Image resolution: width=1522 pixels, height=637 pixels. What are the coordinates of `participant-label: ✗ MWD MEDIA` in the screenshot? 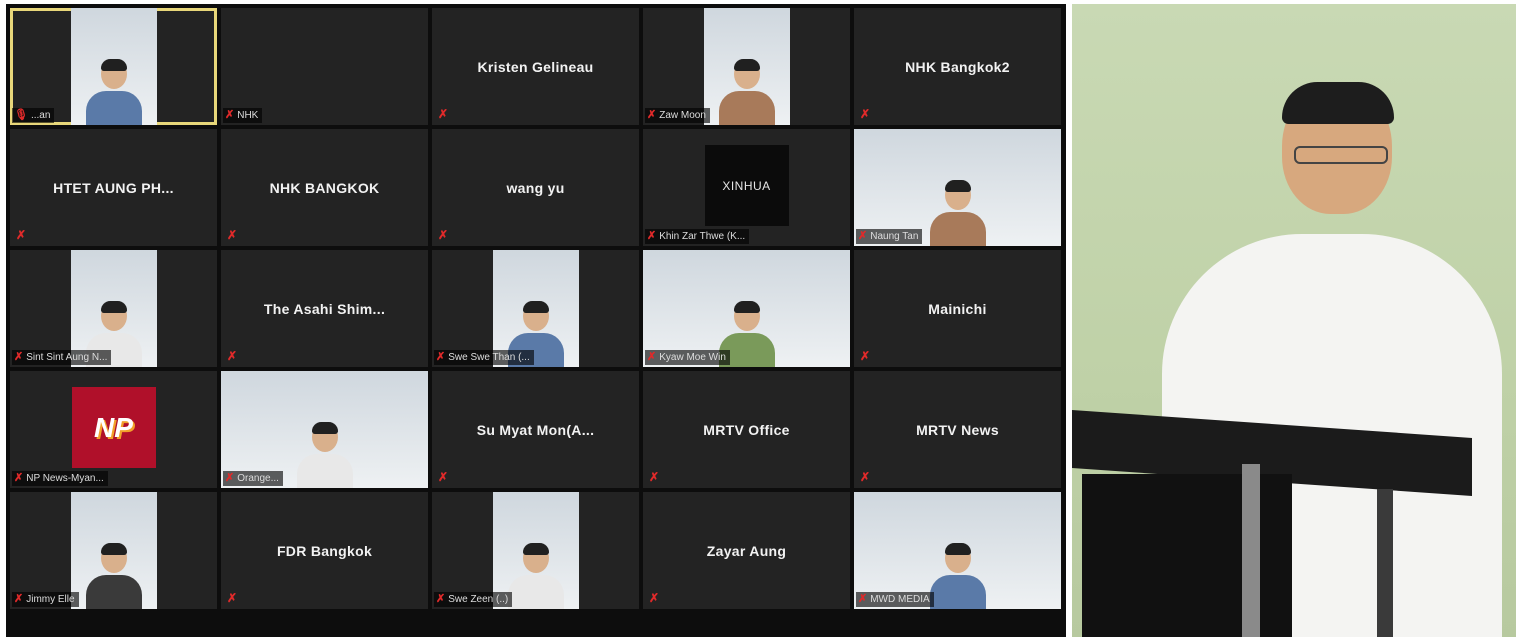 It's located at (895, 599).